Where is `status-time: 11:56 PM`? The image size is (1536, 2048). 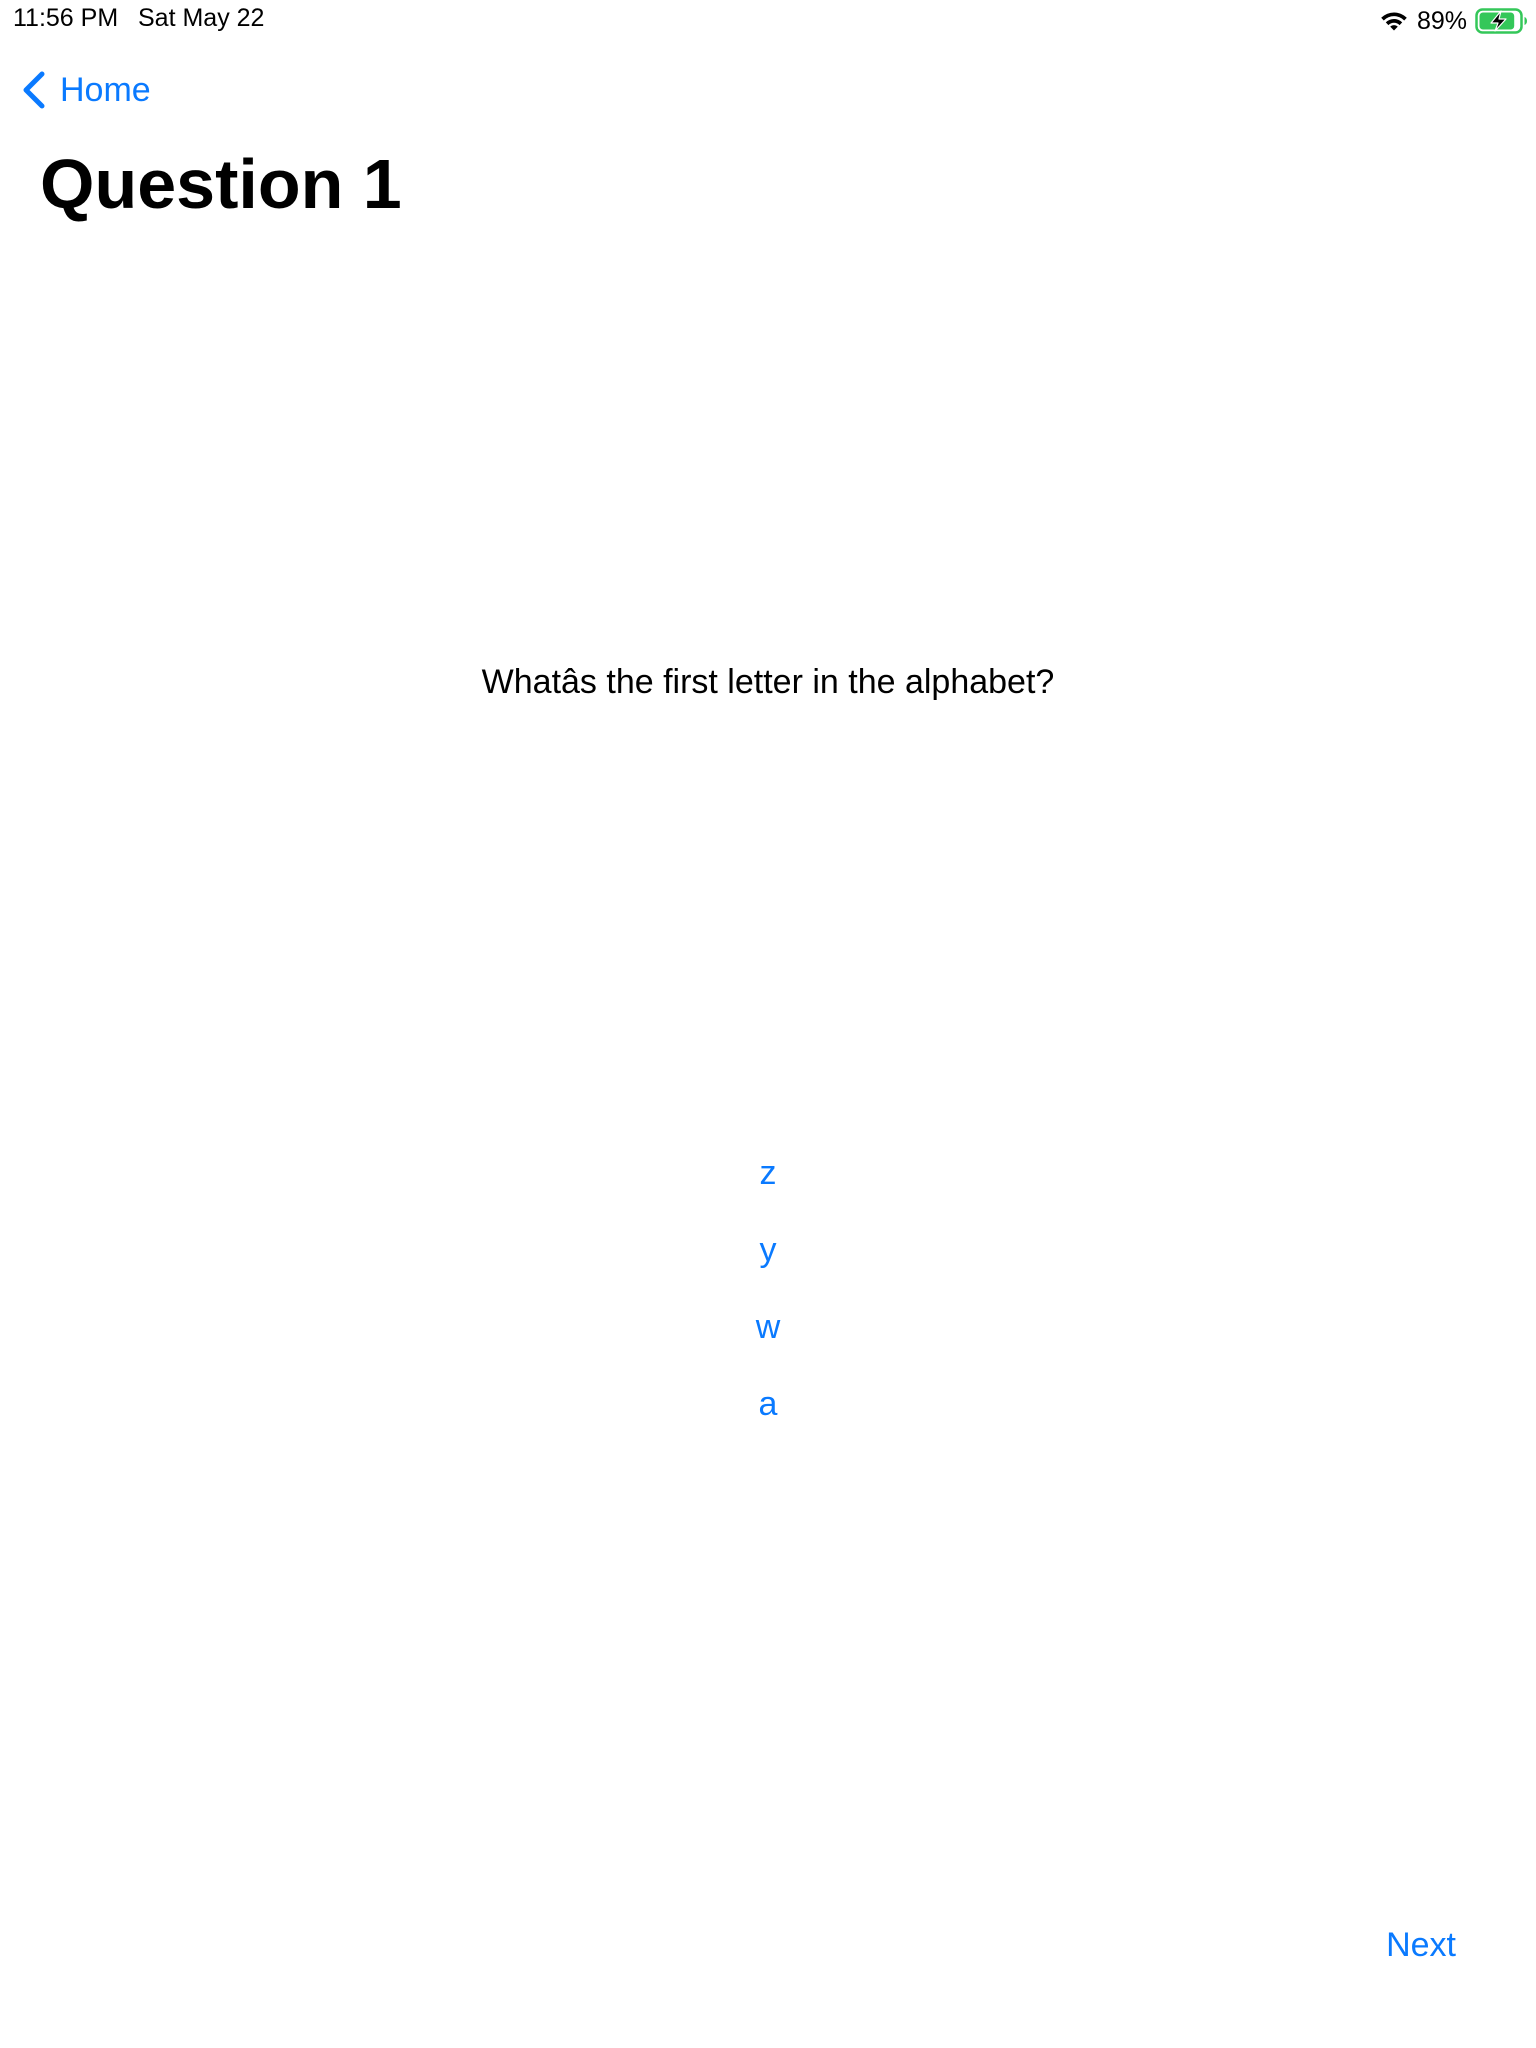 status-time: 11:56 PM is located at coordinates (66, 18).